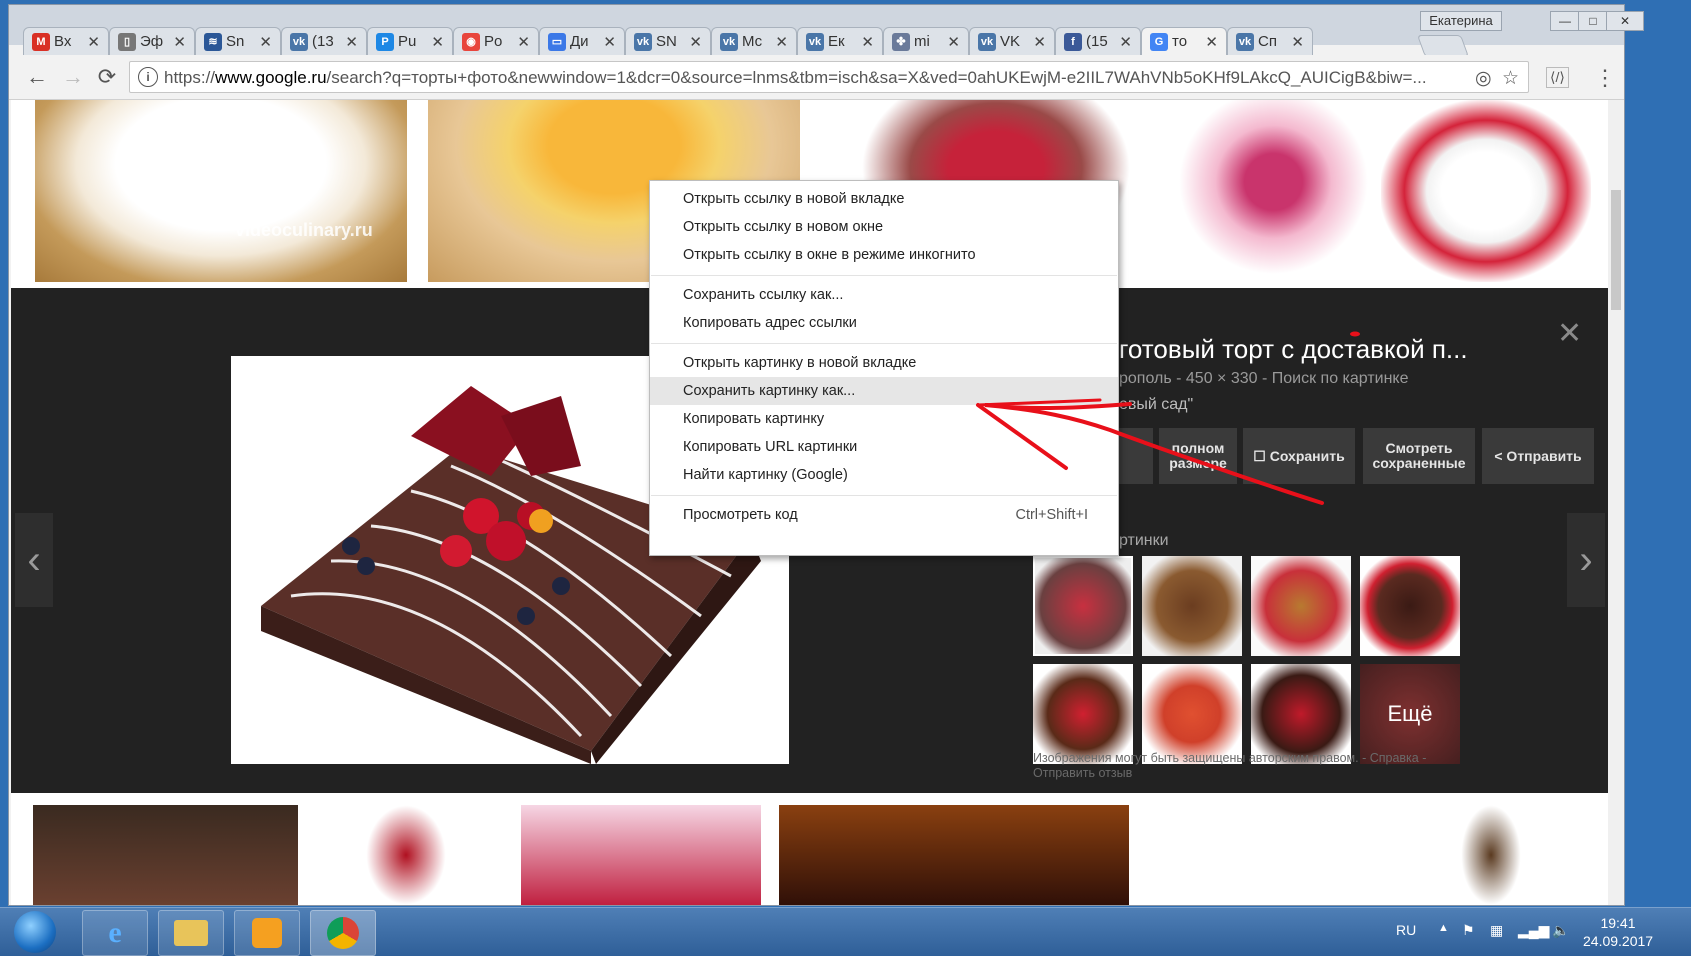  Describe the element at coordinates (884, 495) in the screenshot. I see `menu-separator` at that location.